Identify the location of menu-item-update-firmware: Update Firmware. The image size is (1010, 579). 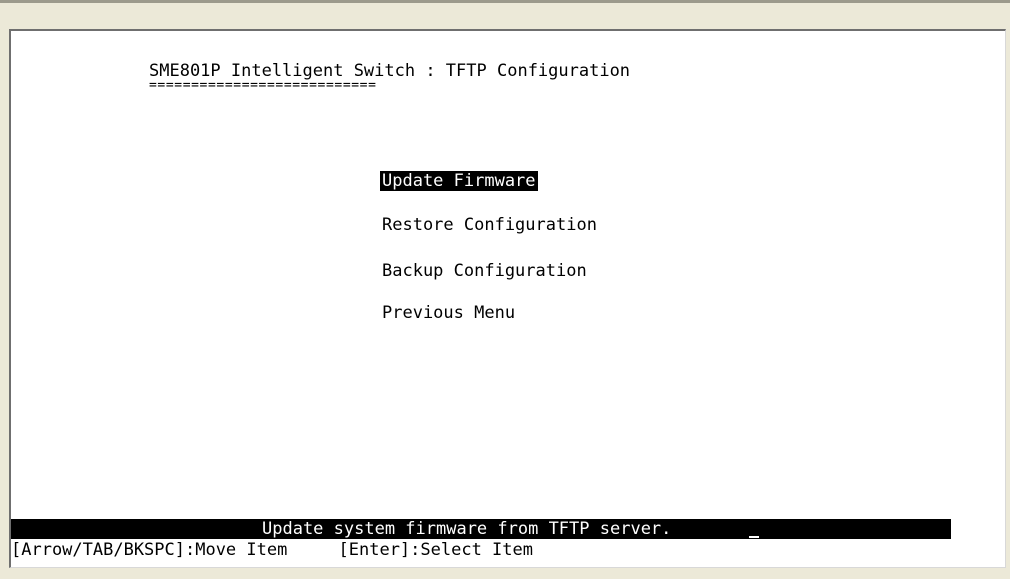
(459, 181).